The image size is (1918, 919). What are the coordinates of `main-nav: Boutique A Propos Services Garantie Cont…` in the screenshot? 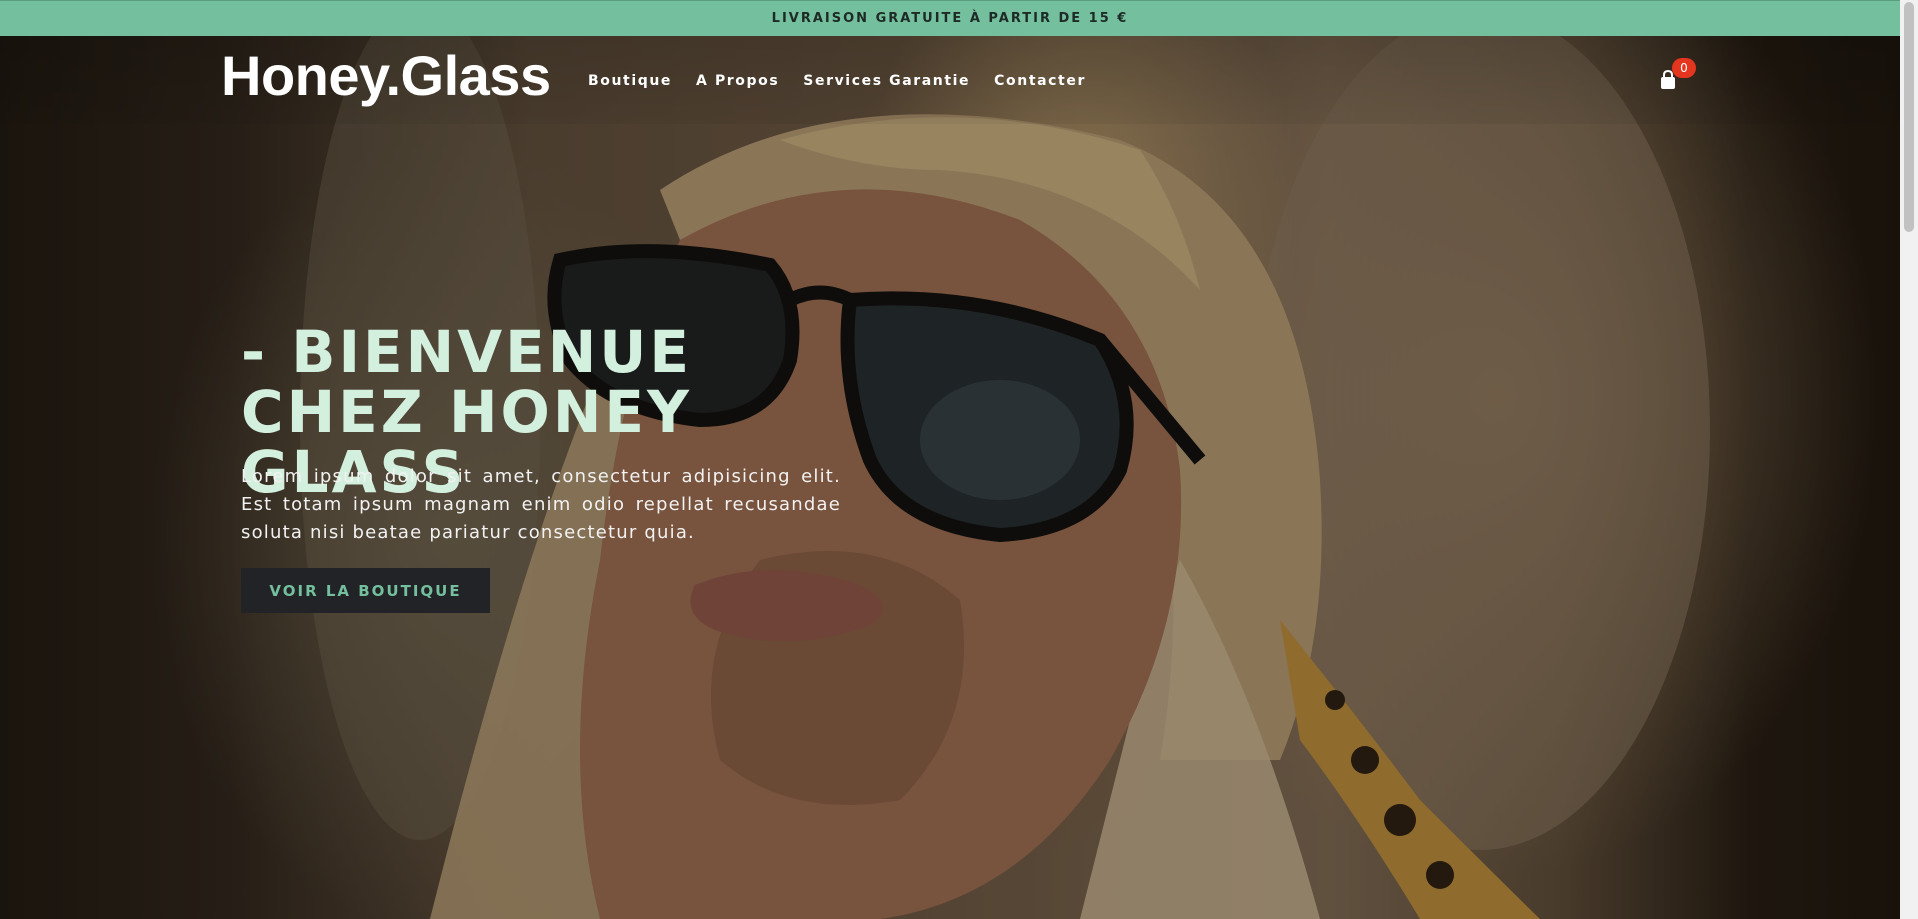 It's located at (837, 81).